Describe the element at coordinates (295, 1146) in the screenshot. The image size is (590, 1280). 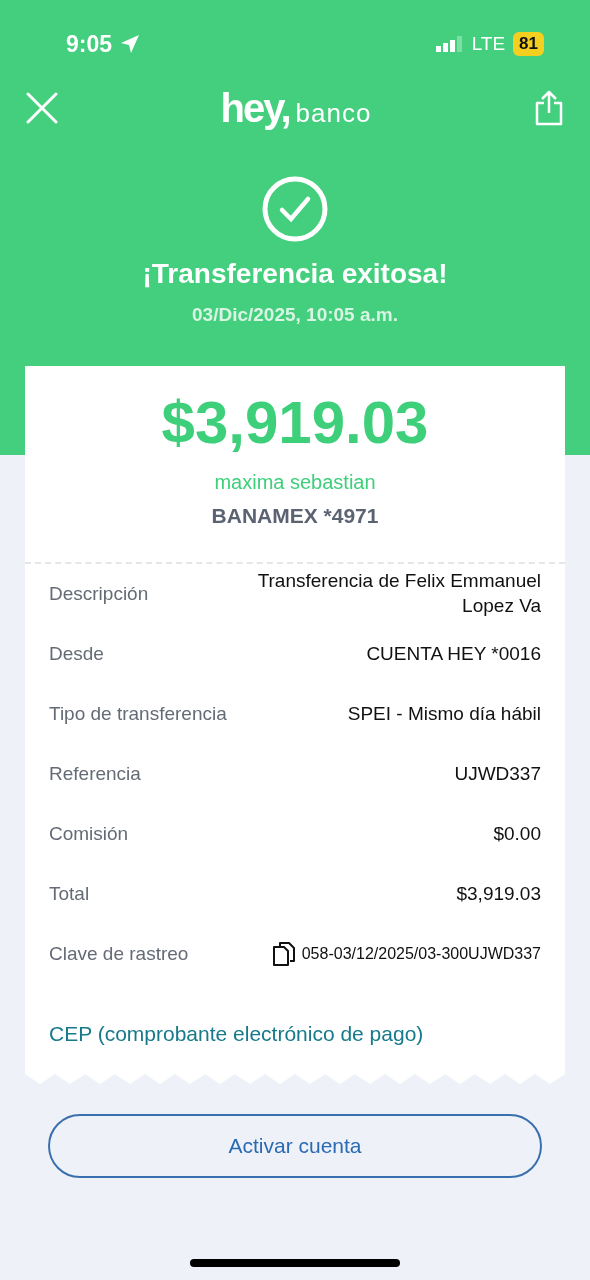
I see `activate-account-button: Activar cuenta` at that location.